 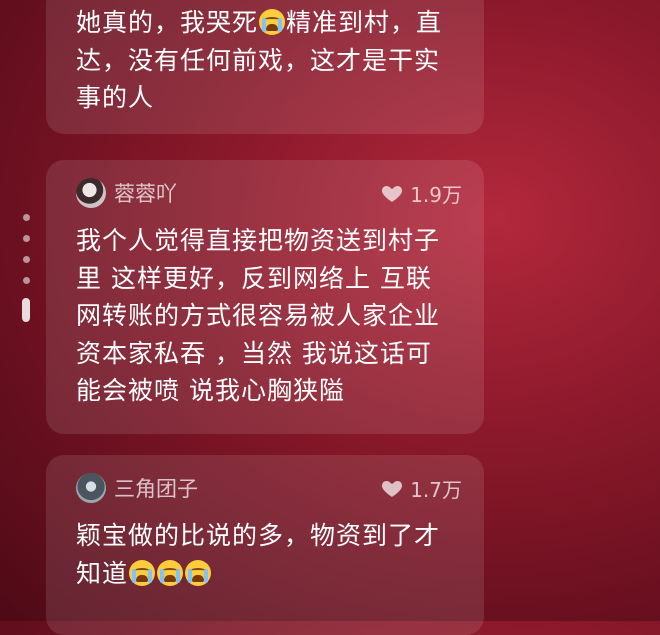 I want to click on comment-text: 颖宝做的比说的多，物资到了才知道, so click(x=265, y=554).